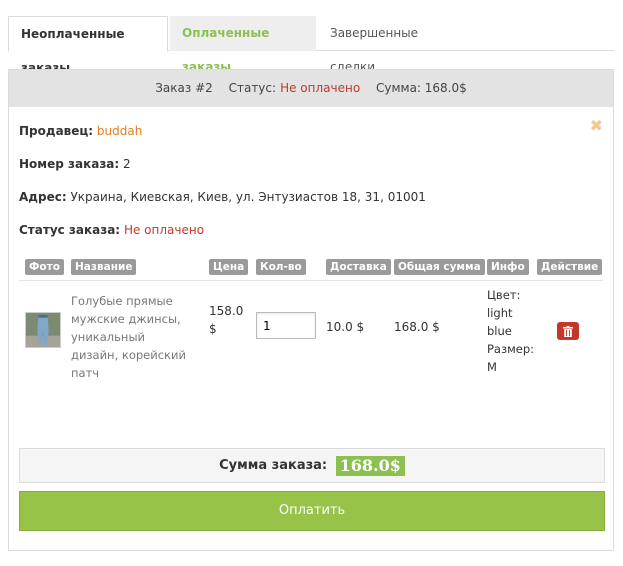 The width and height of the screenshot is (623, 566). I want to click on col-name: Название, so click(104, 267).